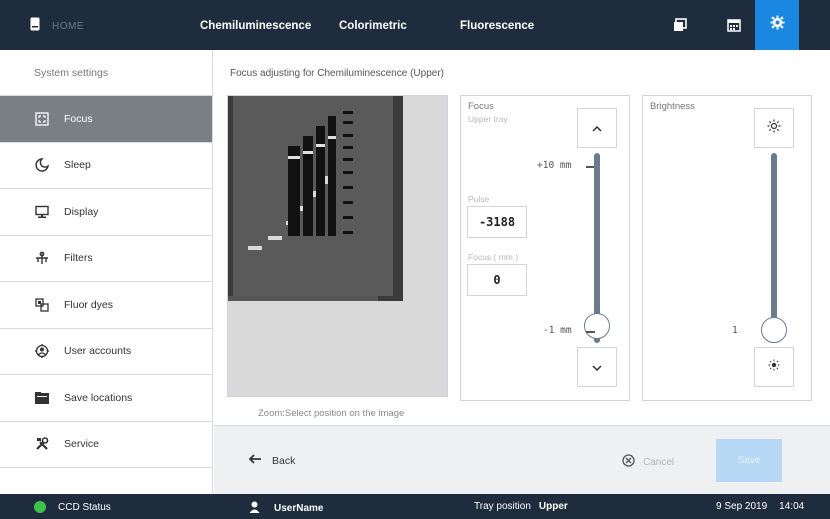  I want to click on time-label: 14:04, so click(792, 506).